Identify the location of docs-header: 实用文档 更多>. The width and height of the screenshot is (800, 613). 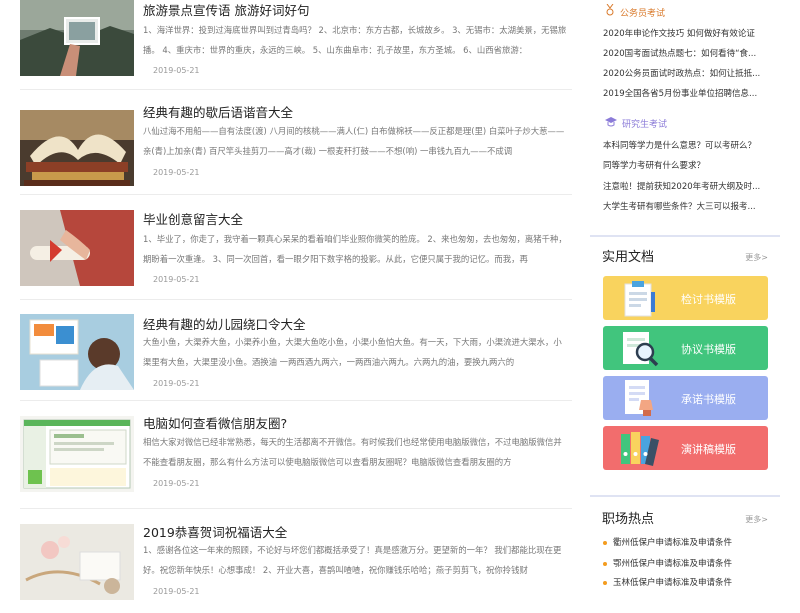
(685, 254).